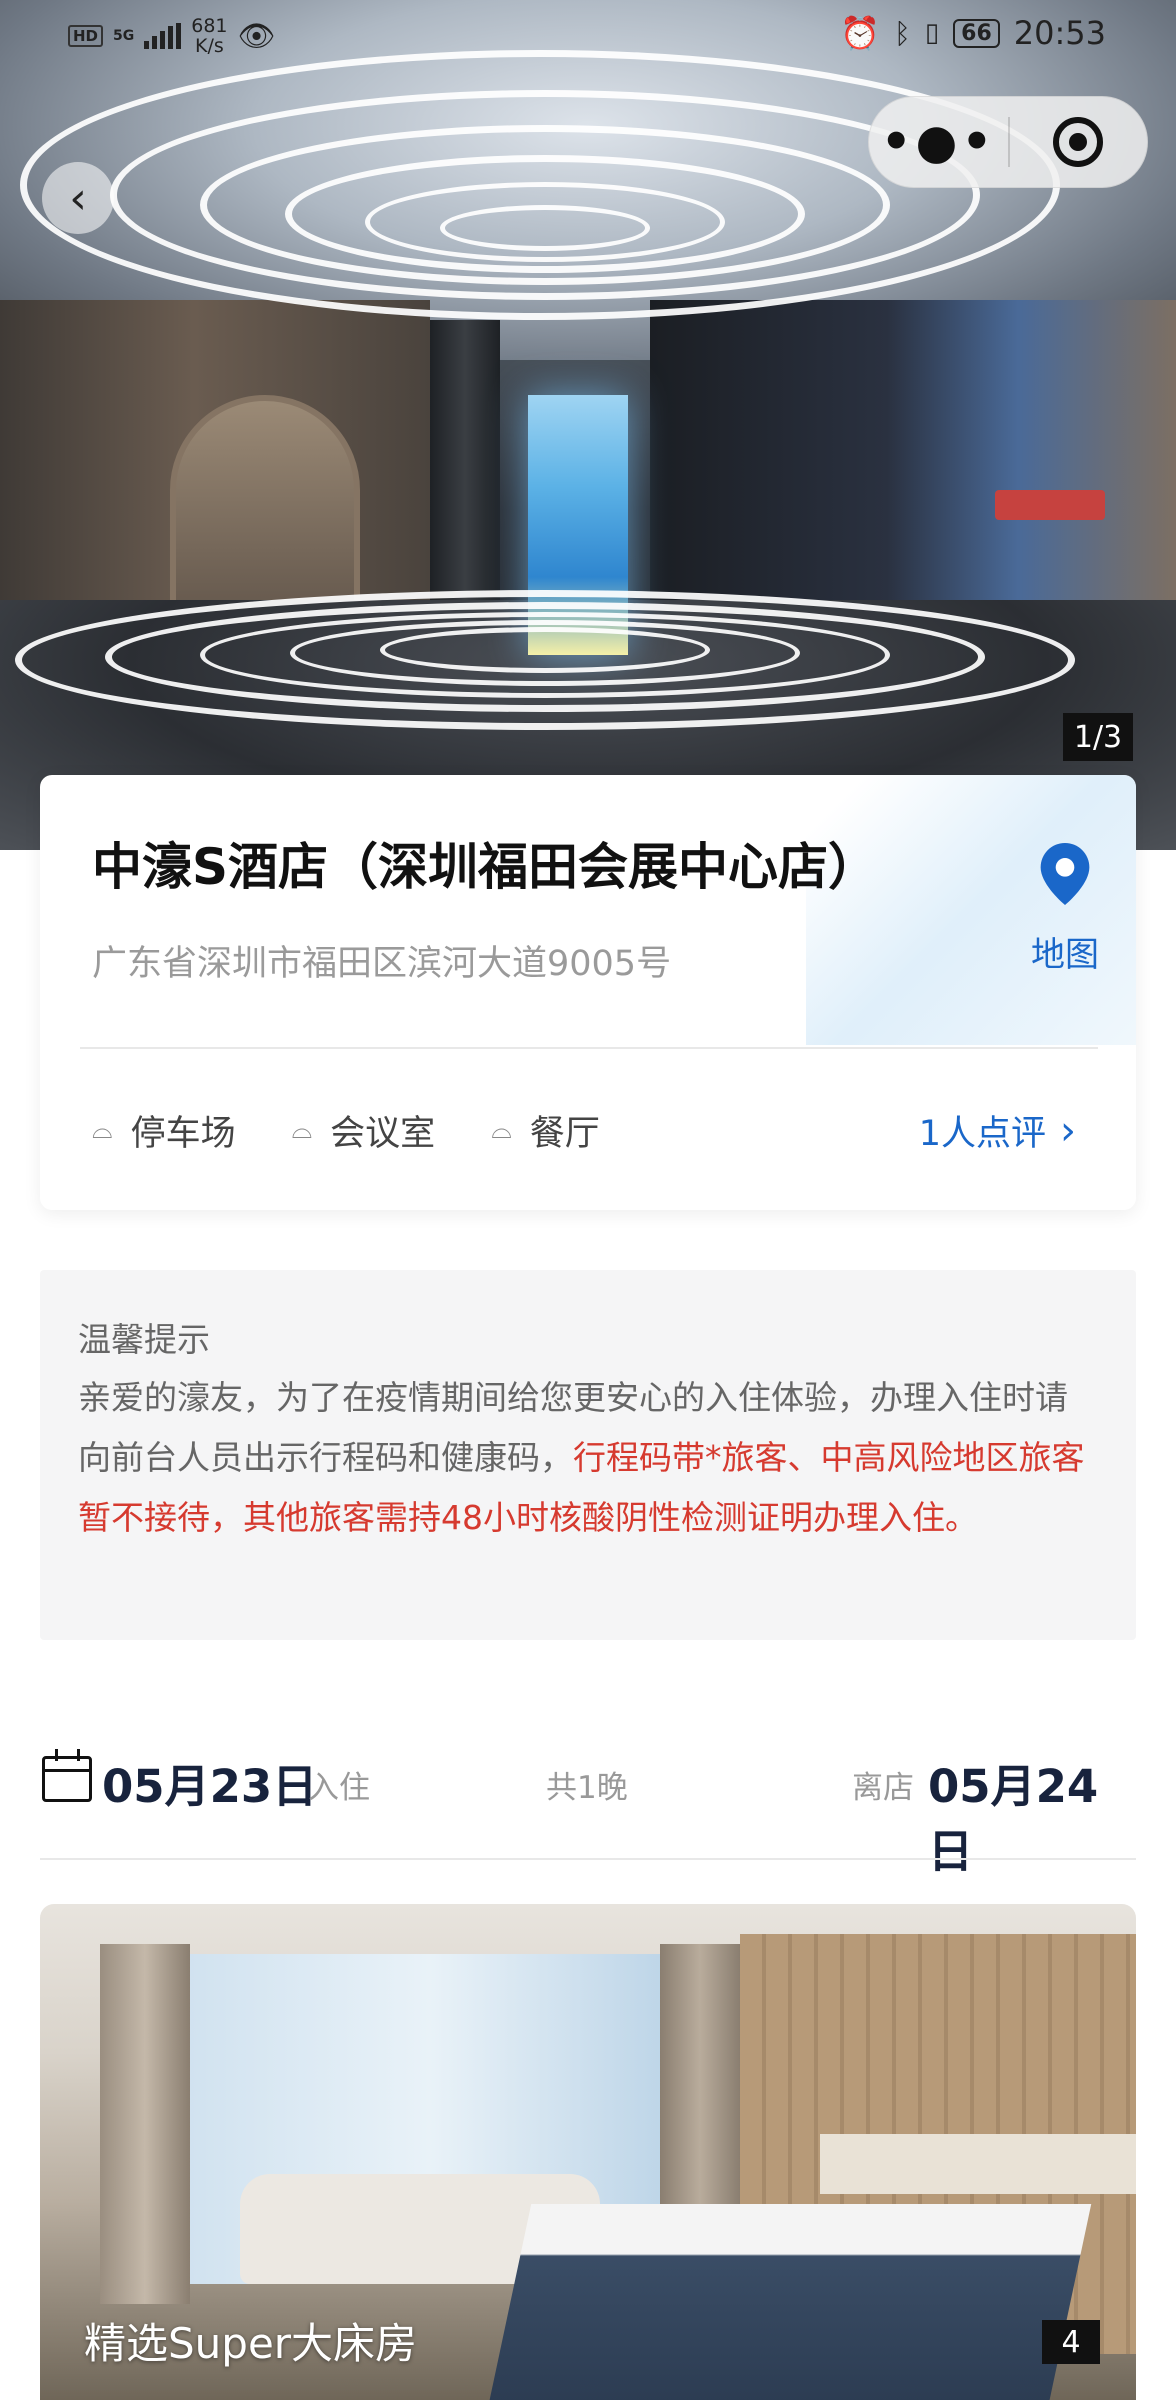  What do you see at coordinates (1050, 505) in the screenshot?
I see `lobby-awning` at bounding box center [1050, 505].